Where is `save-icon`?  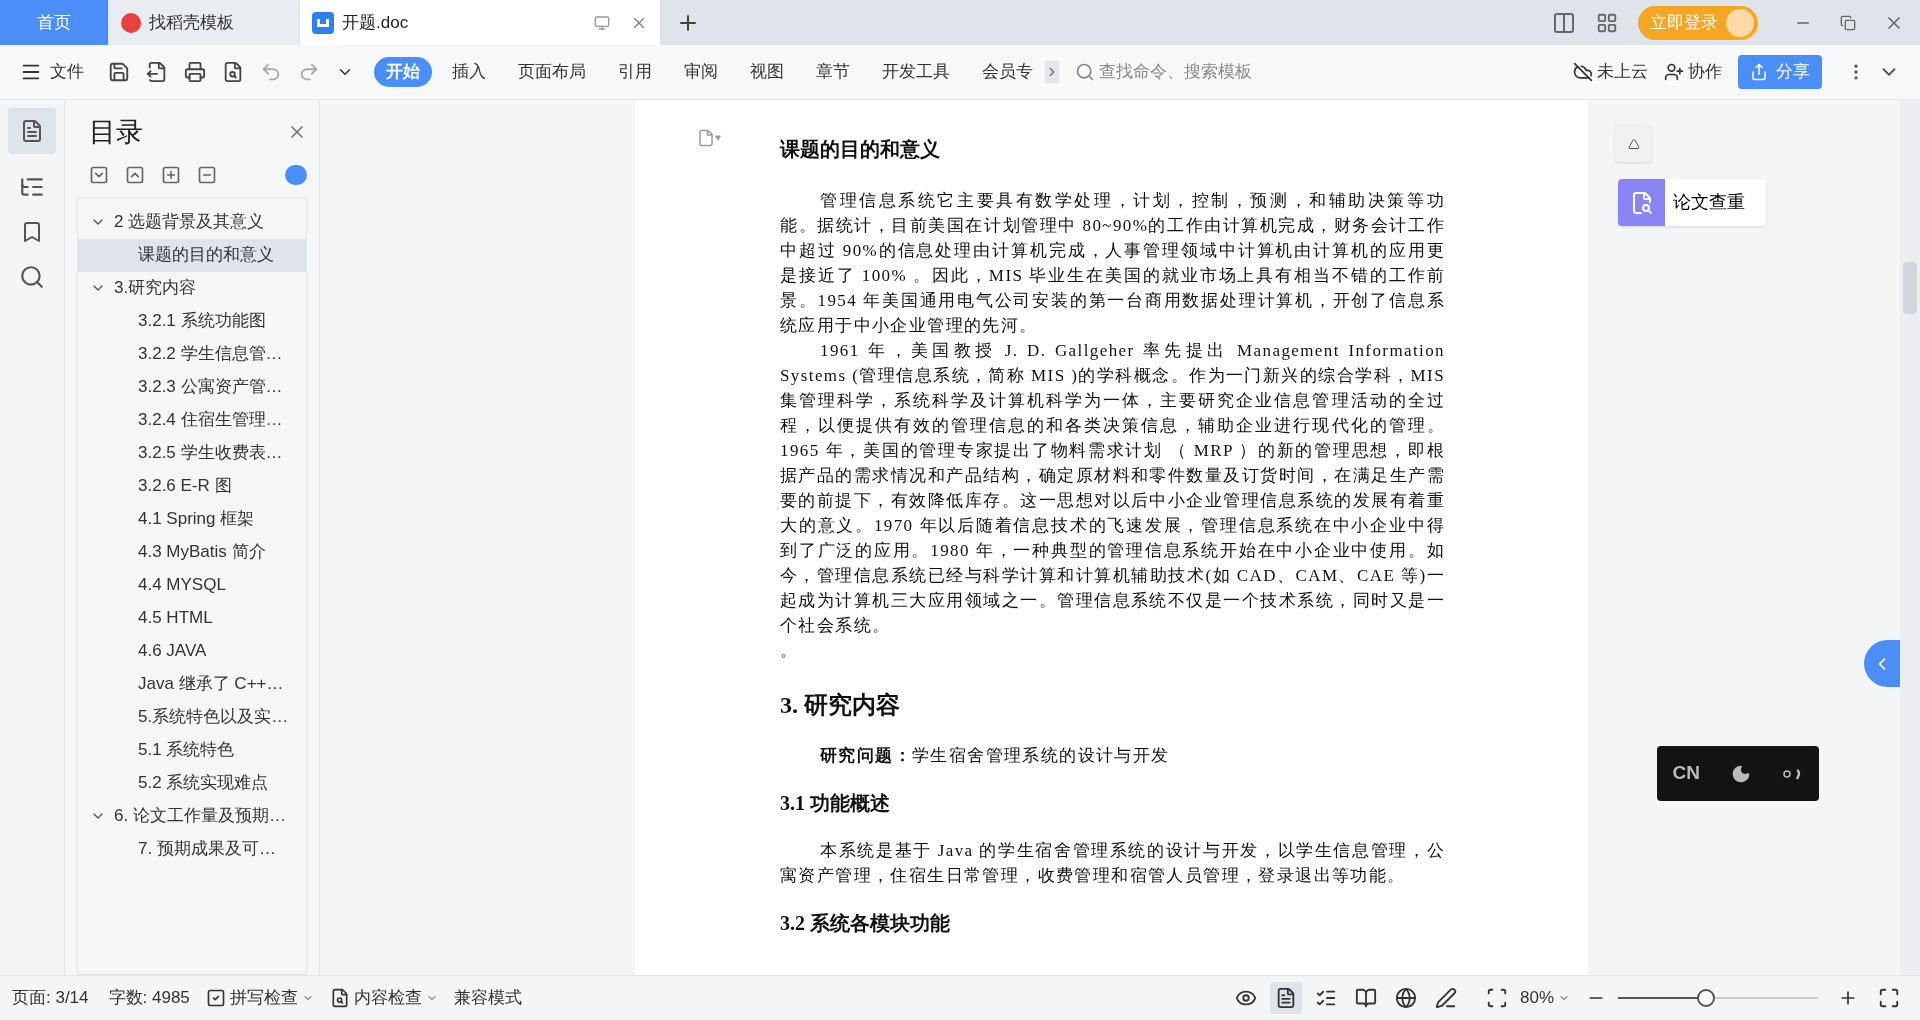
save-icon is located at coordinates (119, 72).